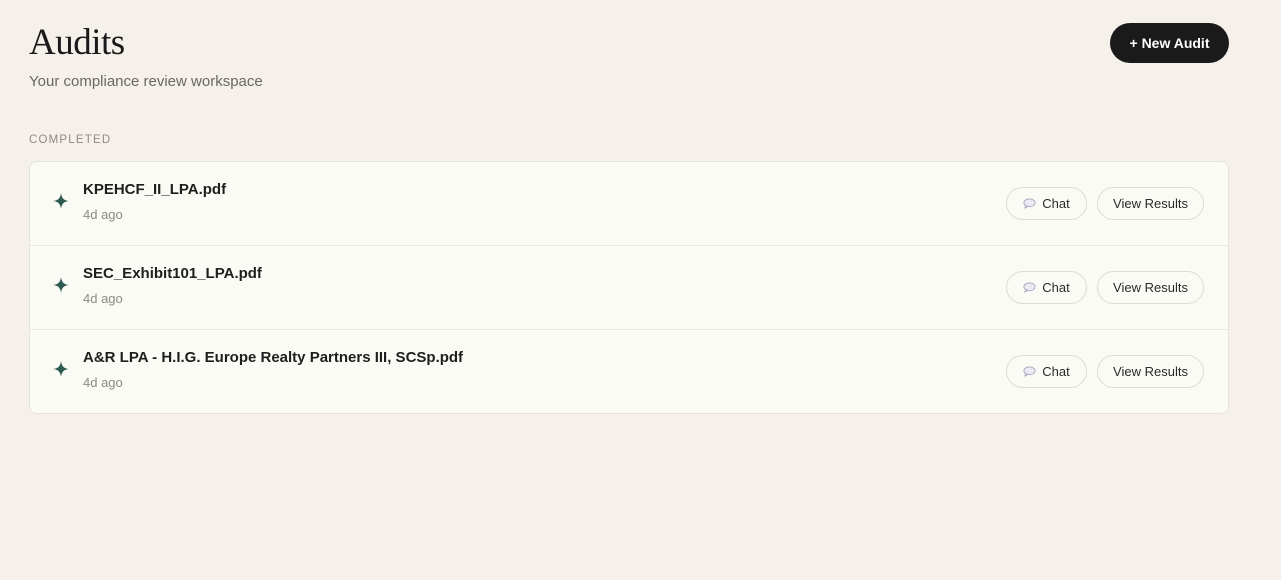 The height and width of the screenshot is (580, 1281). What do you see at coordinates (77, 42) in the screenshot?
I see `page-title: Audits` at bounding box center [77, 42].